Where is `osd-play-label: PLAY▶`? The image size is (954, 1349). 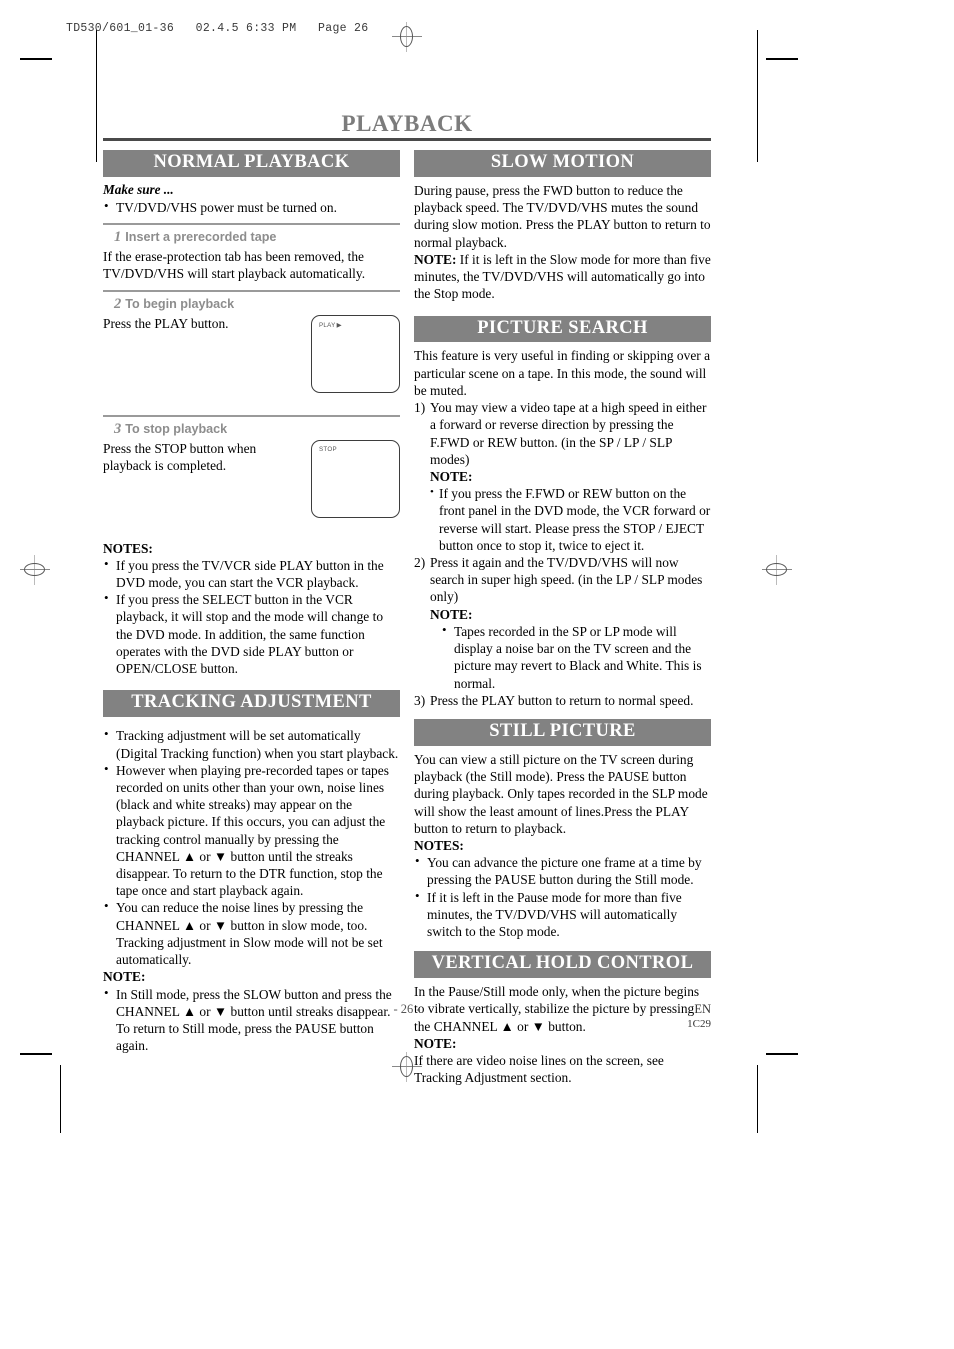 osd-play-label: PLAY▶ is located at coordinates (330, 325).